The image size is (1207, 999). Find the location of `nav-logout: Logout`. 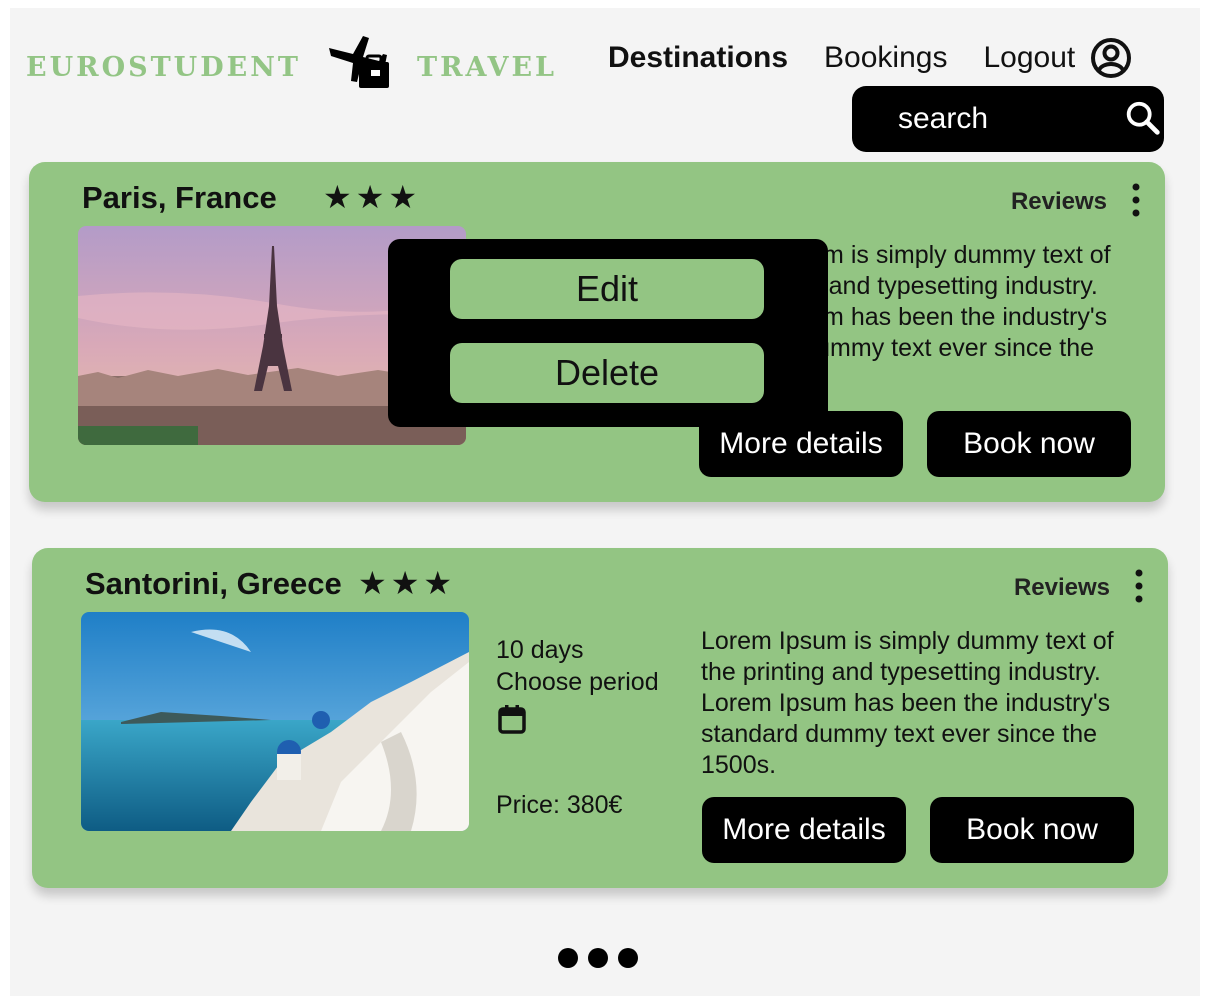

nav-logout: Logout is located at coordinates (1029, 58).